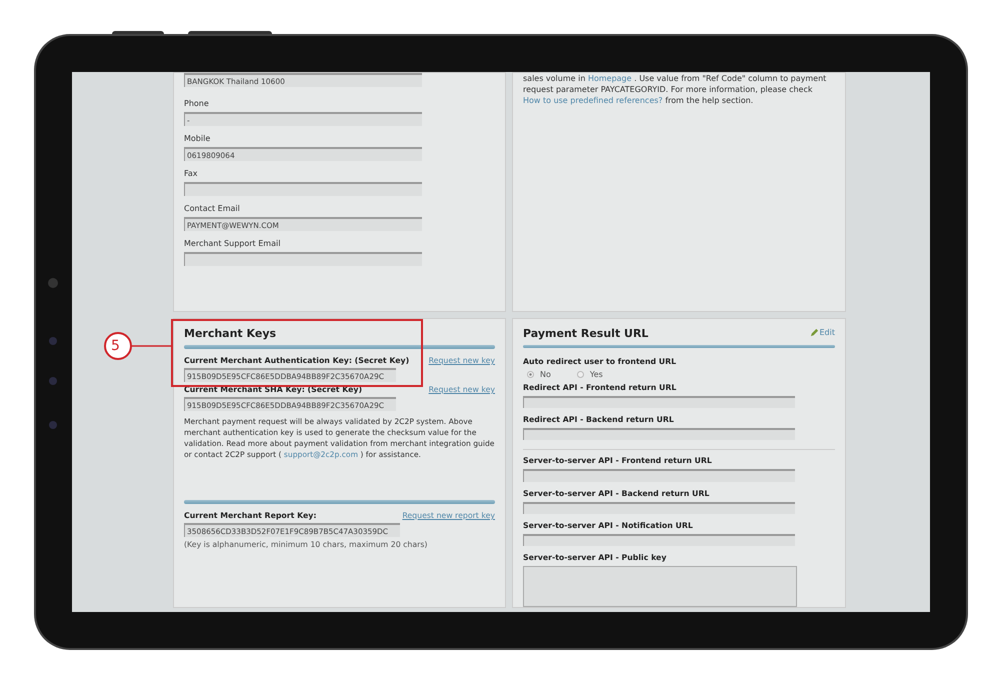 The width and height of the screenshot is (1000, 682). I want to click on edit-link: Edit, so click(822, 332).